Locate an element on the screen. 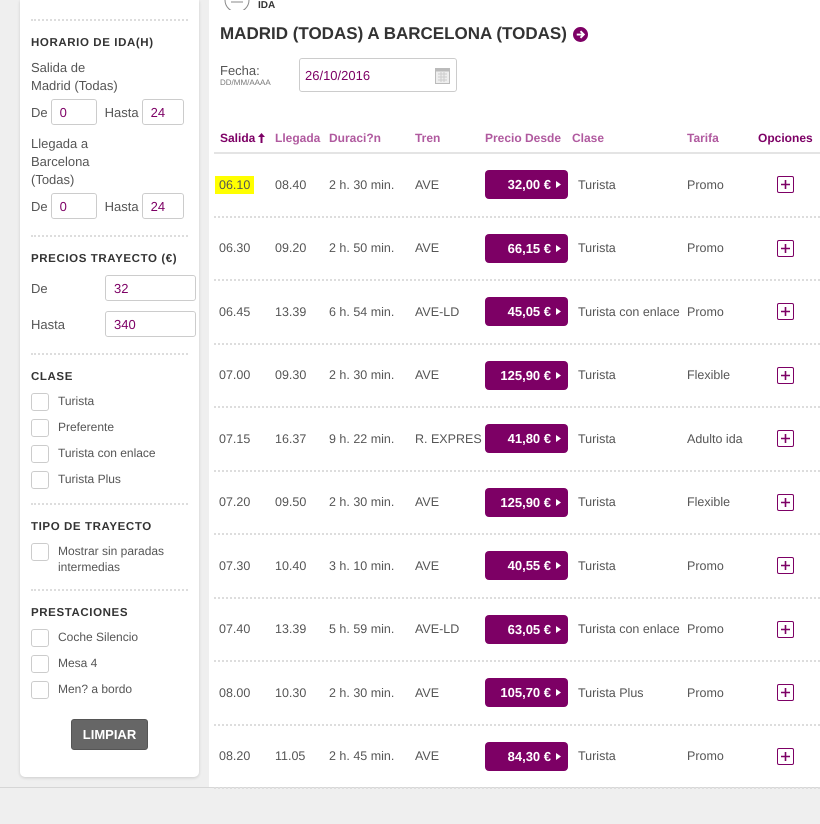  checkbox-label: Mesa 4 is located at coordinates (78, 663).